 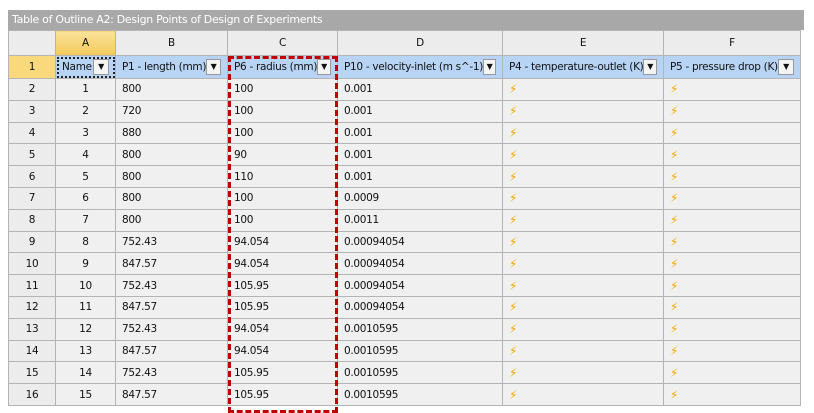 What do you see at coordinates (85, 329) in the screenshot?
I see `cell-name: 12` at bounding box center [85, 329].